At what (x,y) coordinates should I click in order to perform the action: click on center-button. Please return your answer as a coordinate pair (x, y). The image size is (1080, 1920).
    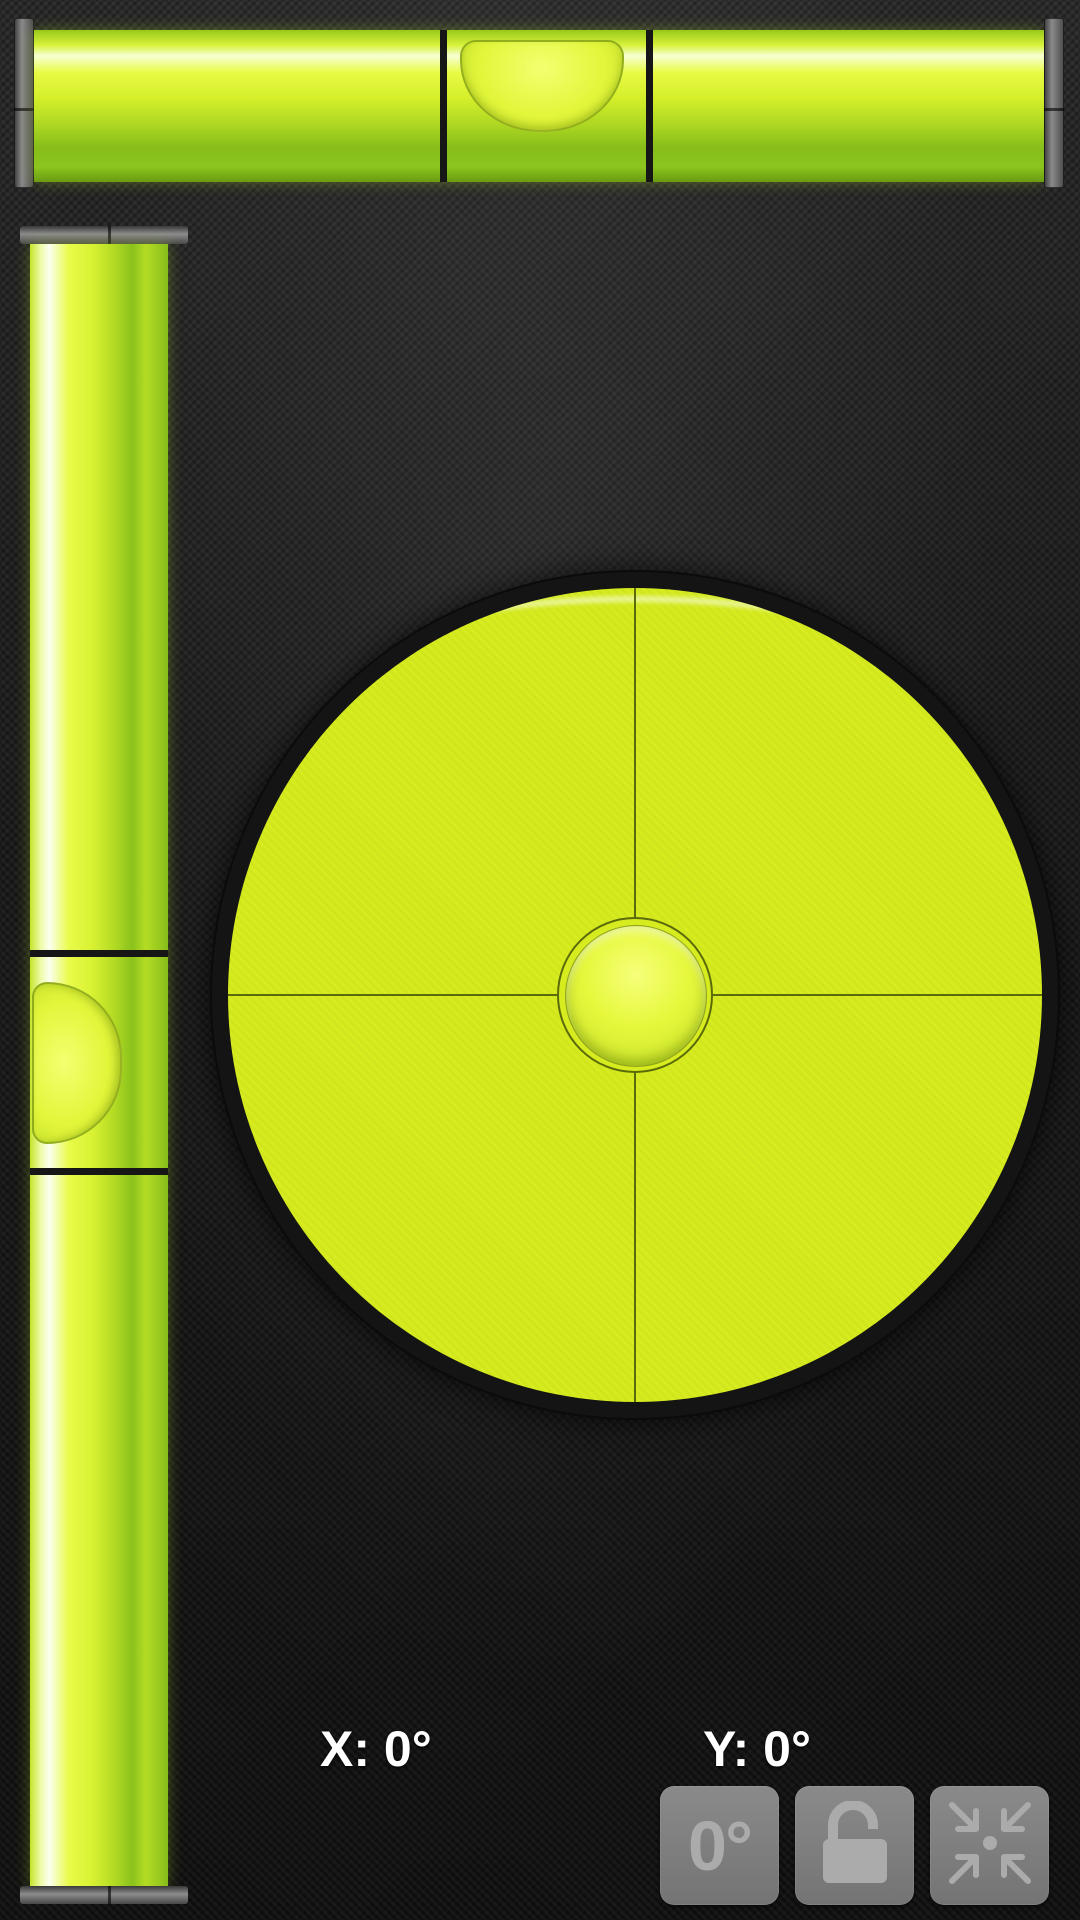
    Looking at the image, I should click on (989, 1845).